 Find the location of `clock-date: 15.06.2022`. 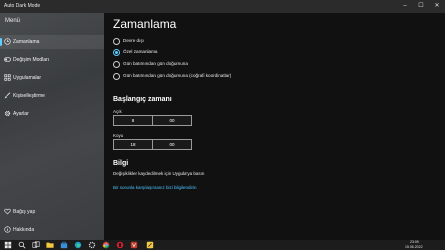

clock-date: 15.06.2022 is located at coordinates (414, 247).